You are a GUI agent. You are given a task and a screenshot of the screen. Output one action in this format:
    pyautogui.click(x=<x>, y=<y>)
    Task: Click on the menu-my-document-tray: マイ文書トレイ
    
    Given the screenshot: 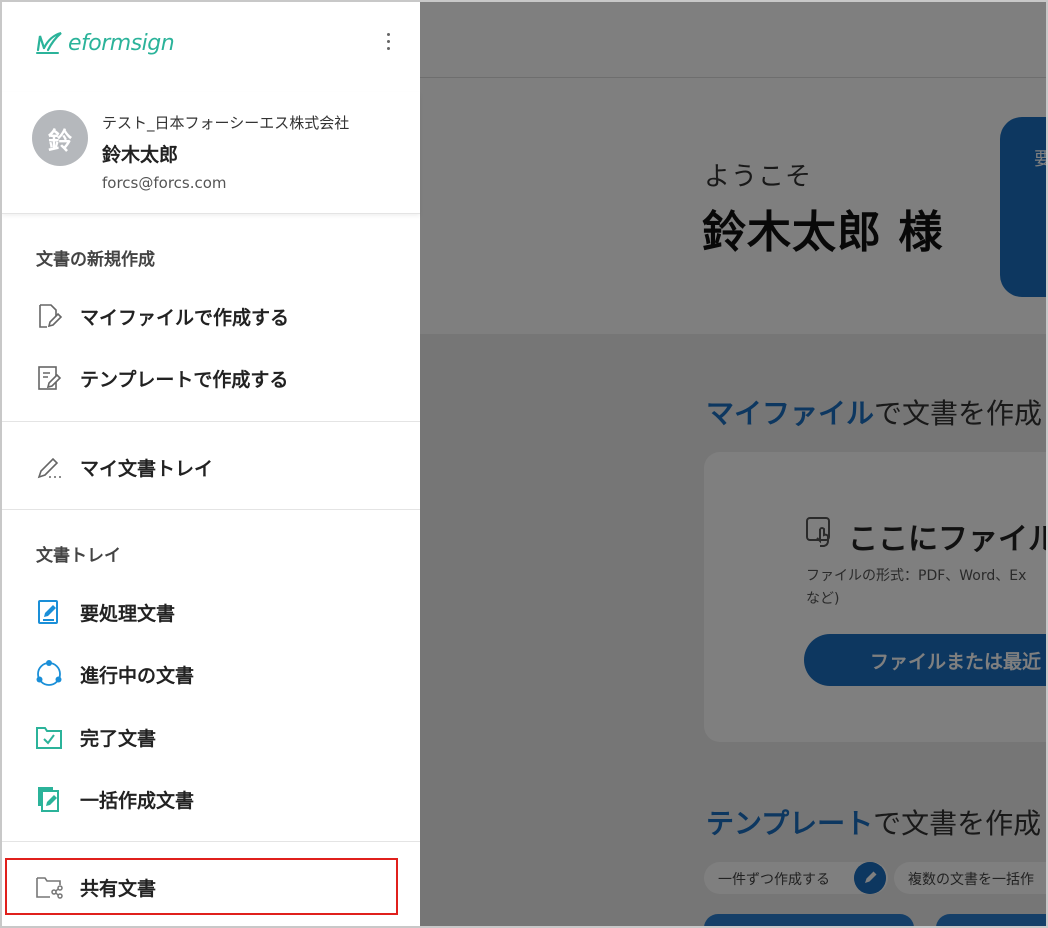 What is the action you would take?
    pyautogui.click(x=211, y=467)
    